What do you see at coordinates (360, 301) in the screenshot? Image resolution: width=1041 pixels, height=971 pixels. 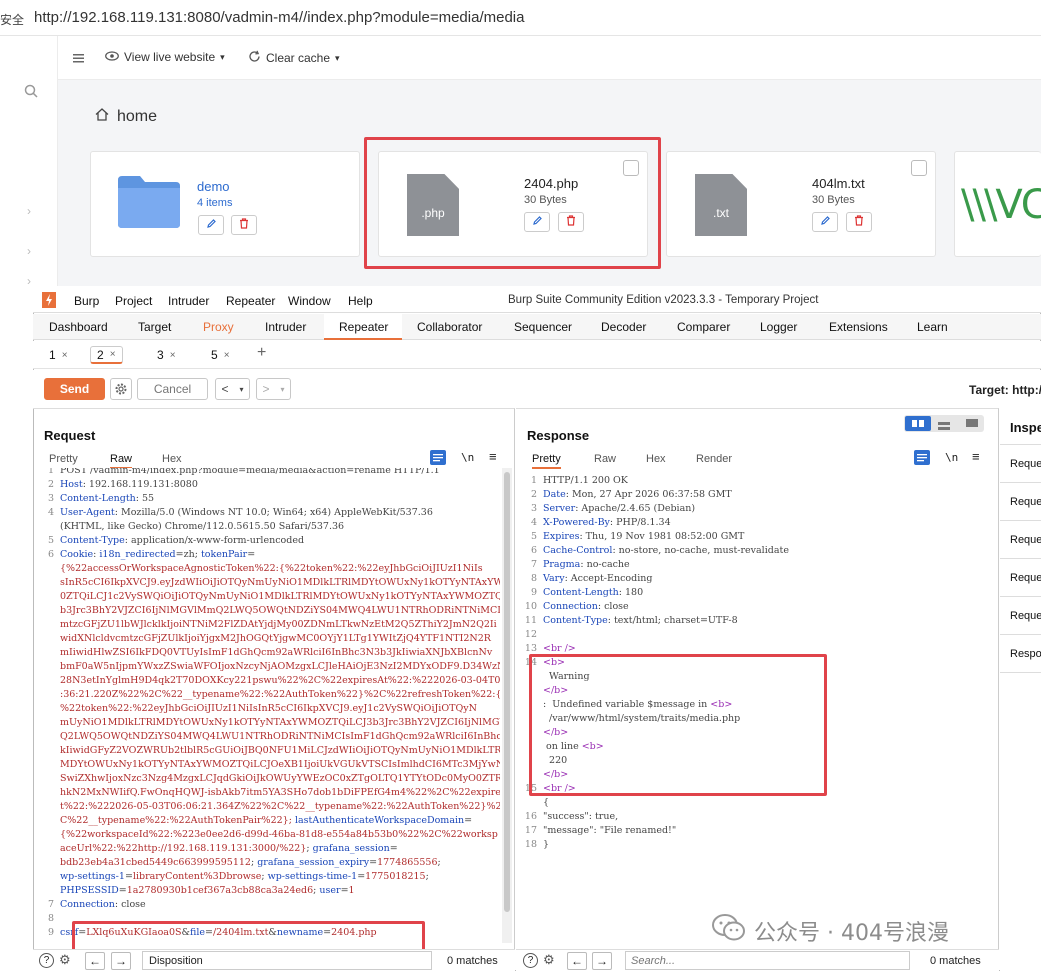 I see `menu-help: Help` at bounding box center [360, 301].